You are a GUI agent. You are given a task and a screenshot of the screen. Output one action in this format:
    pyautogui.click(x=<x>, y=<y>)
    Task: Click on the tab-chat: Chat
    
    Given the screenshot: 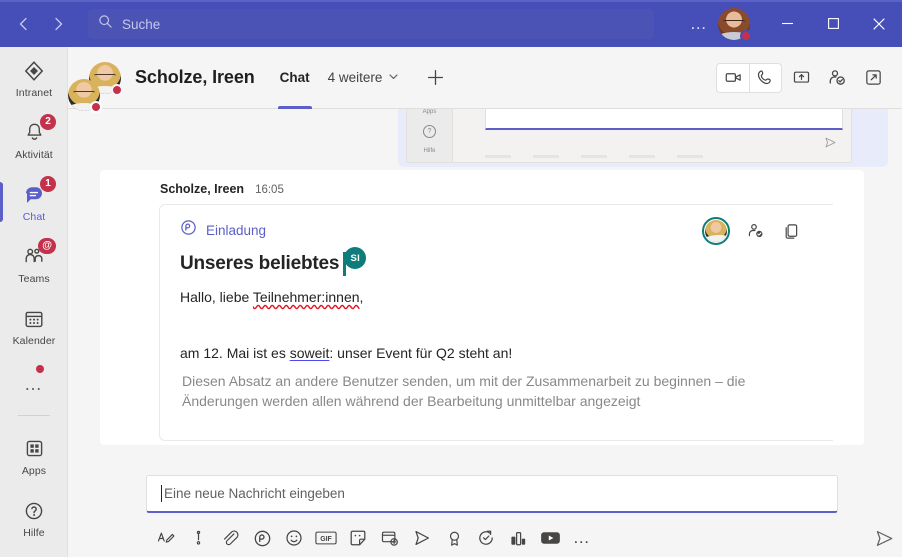 What is the action you would take?
    pyautogui.click(x=295, y=78)
    